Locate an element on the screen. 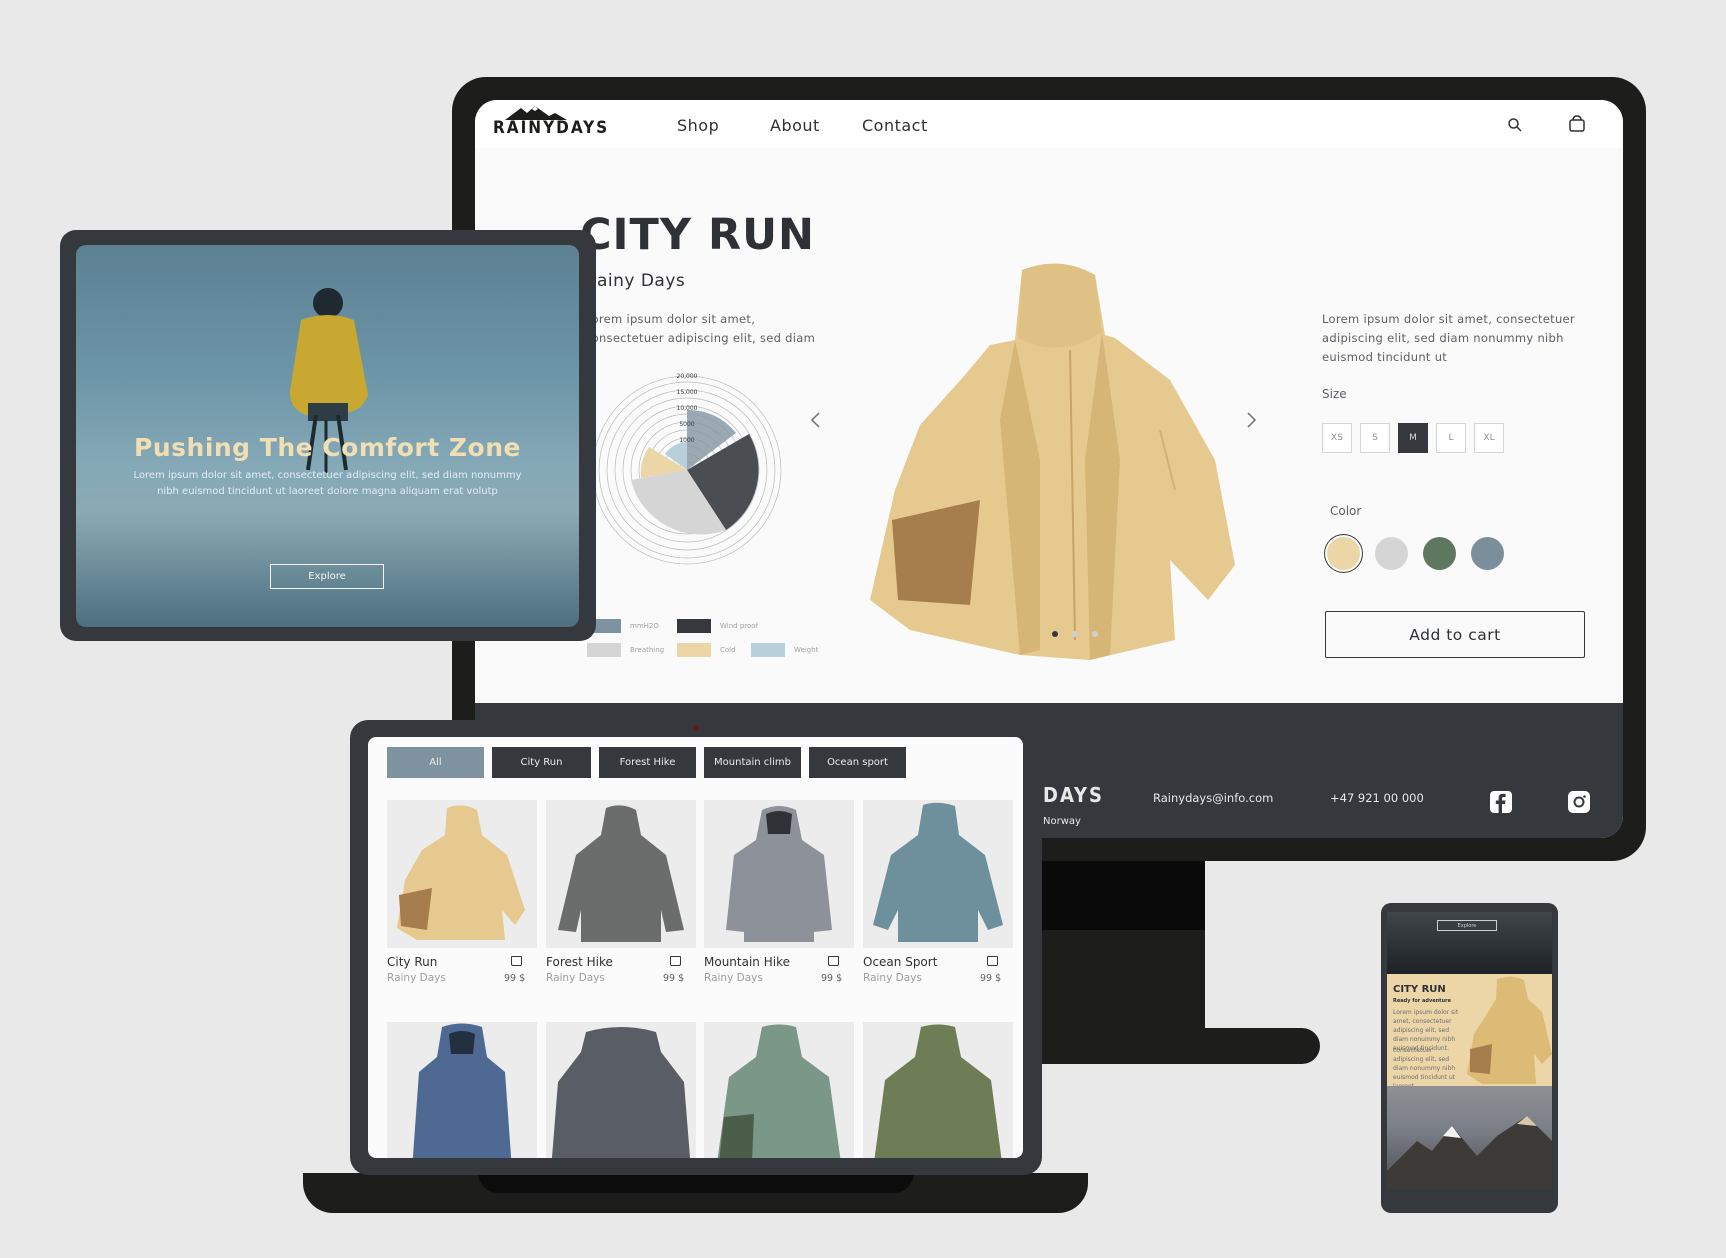  color-swatch-sand is located at coordinates (1343, 553).